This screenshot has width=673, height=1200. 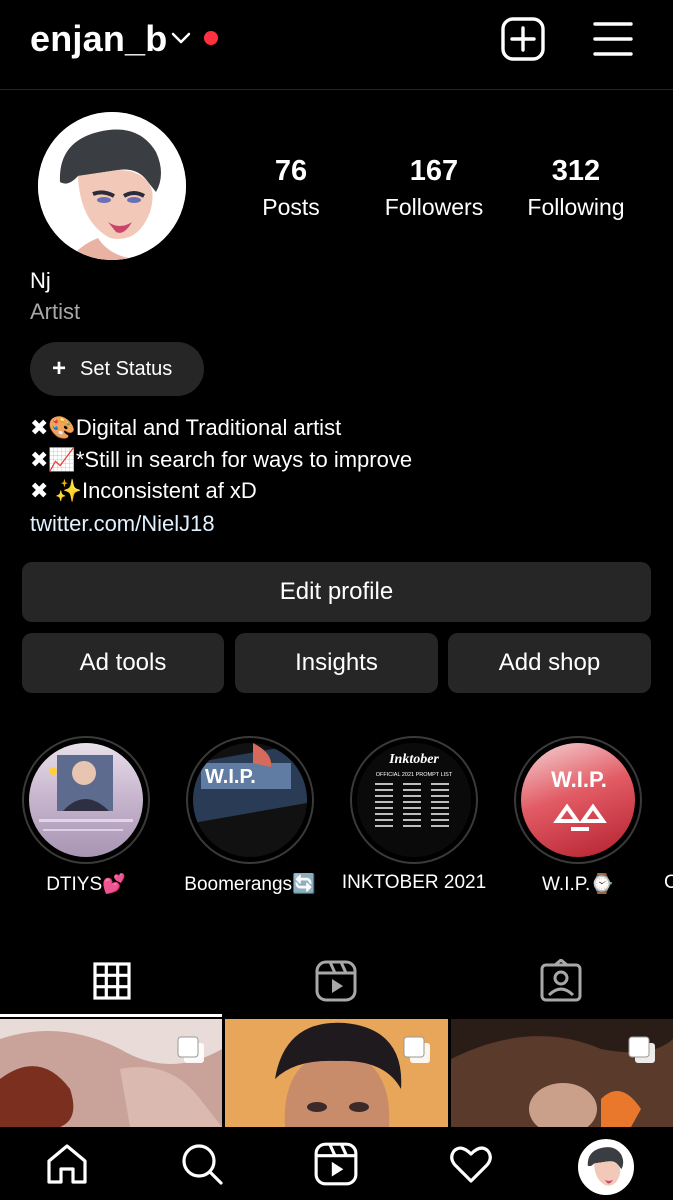 I want to click on active-tab-indicator, so click(x=111, y=1015).